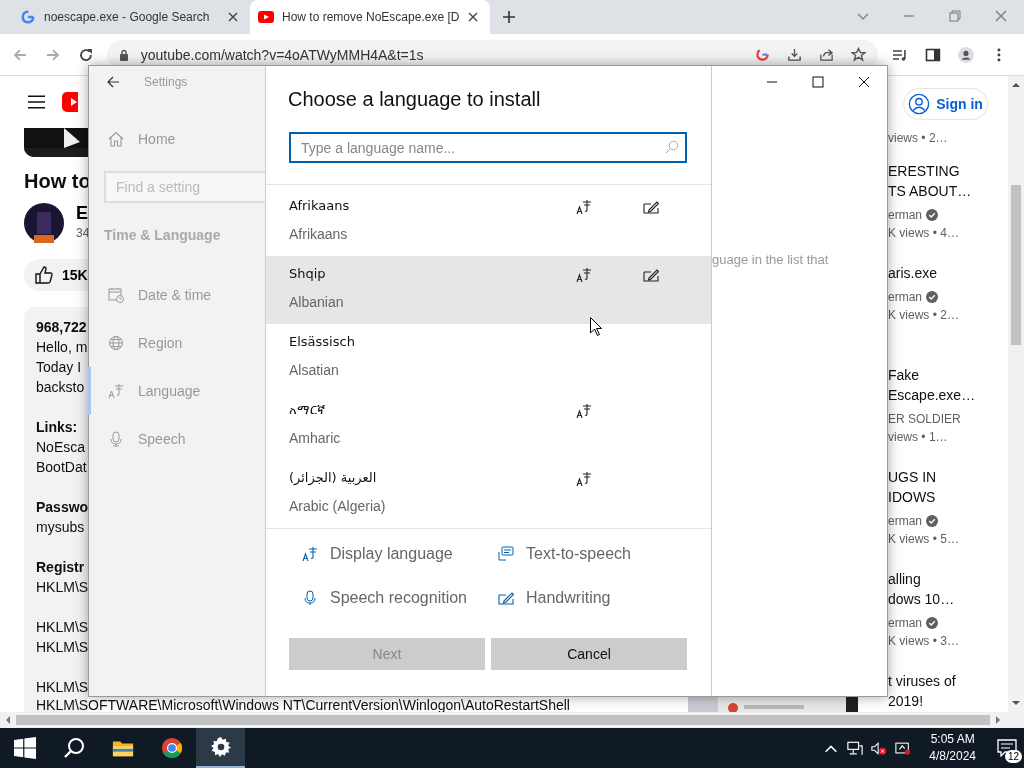 The height and width of the screenshot is (768, 1024). Describe the element at coordinates (998, 720) in the screenshot. I see `scroll-right-icon` at that location.